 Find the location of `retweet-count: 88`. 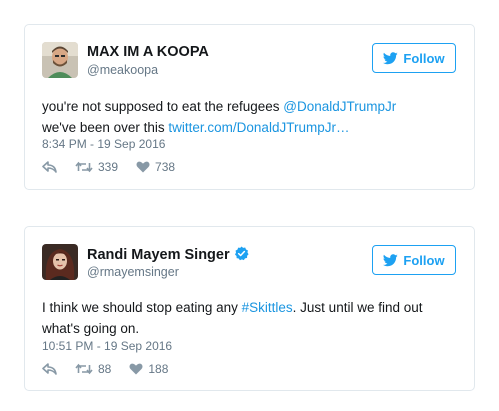

retweet-count: 88 is located at coordinates (105, 369).